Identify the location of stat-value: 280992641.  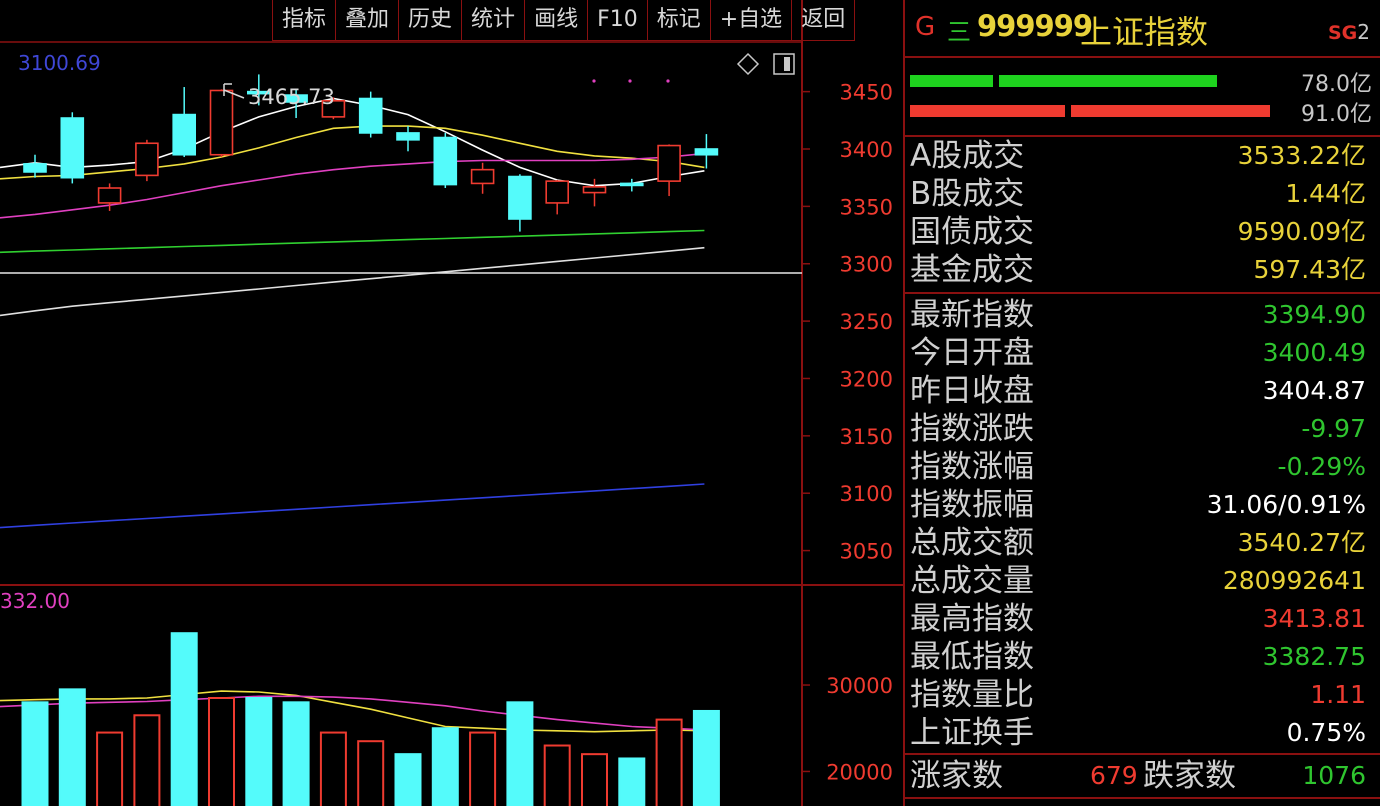
(1294, 580).